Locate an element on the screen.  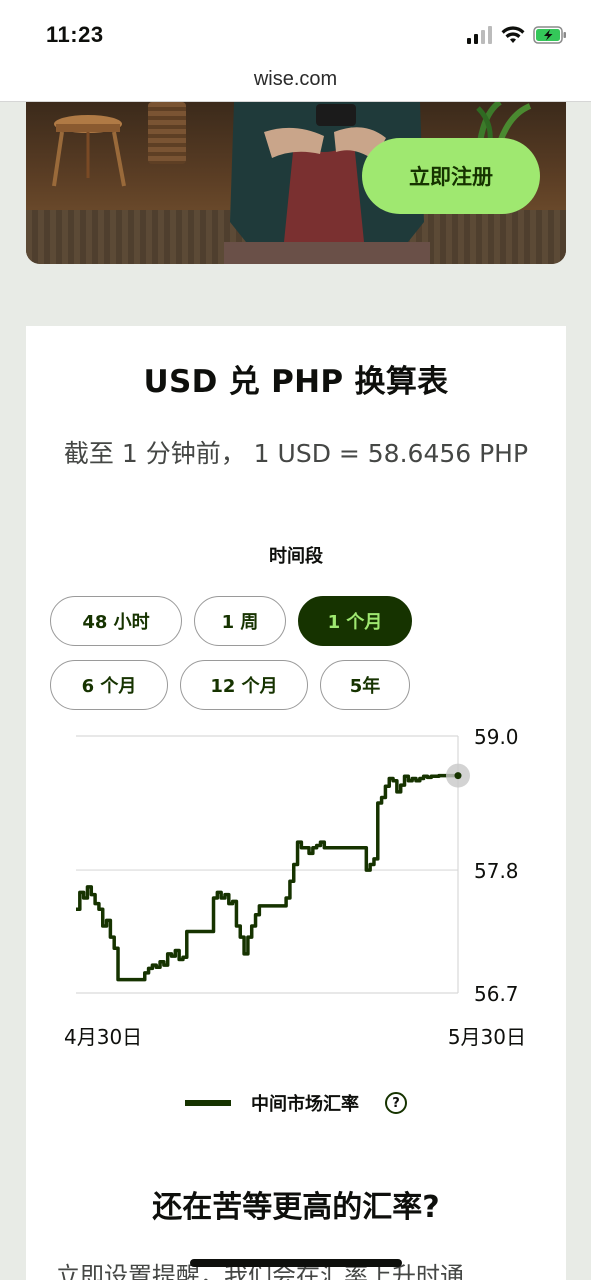
latest-point is located at coordinates (458, 776).